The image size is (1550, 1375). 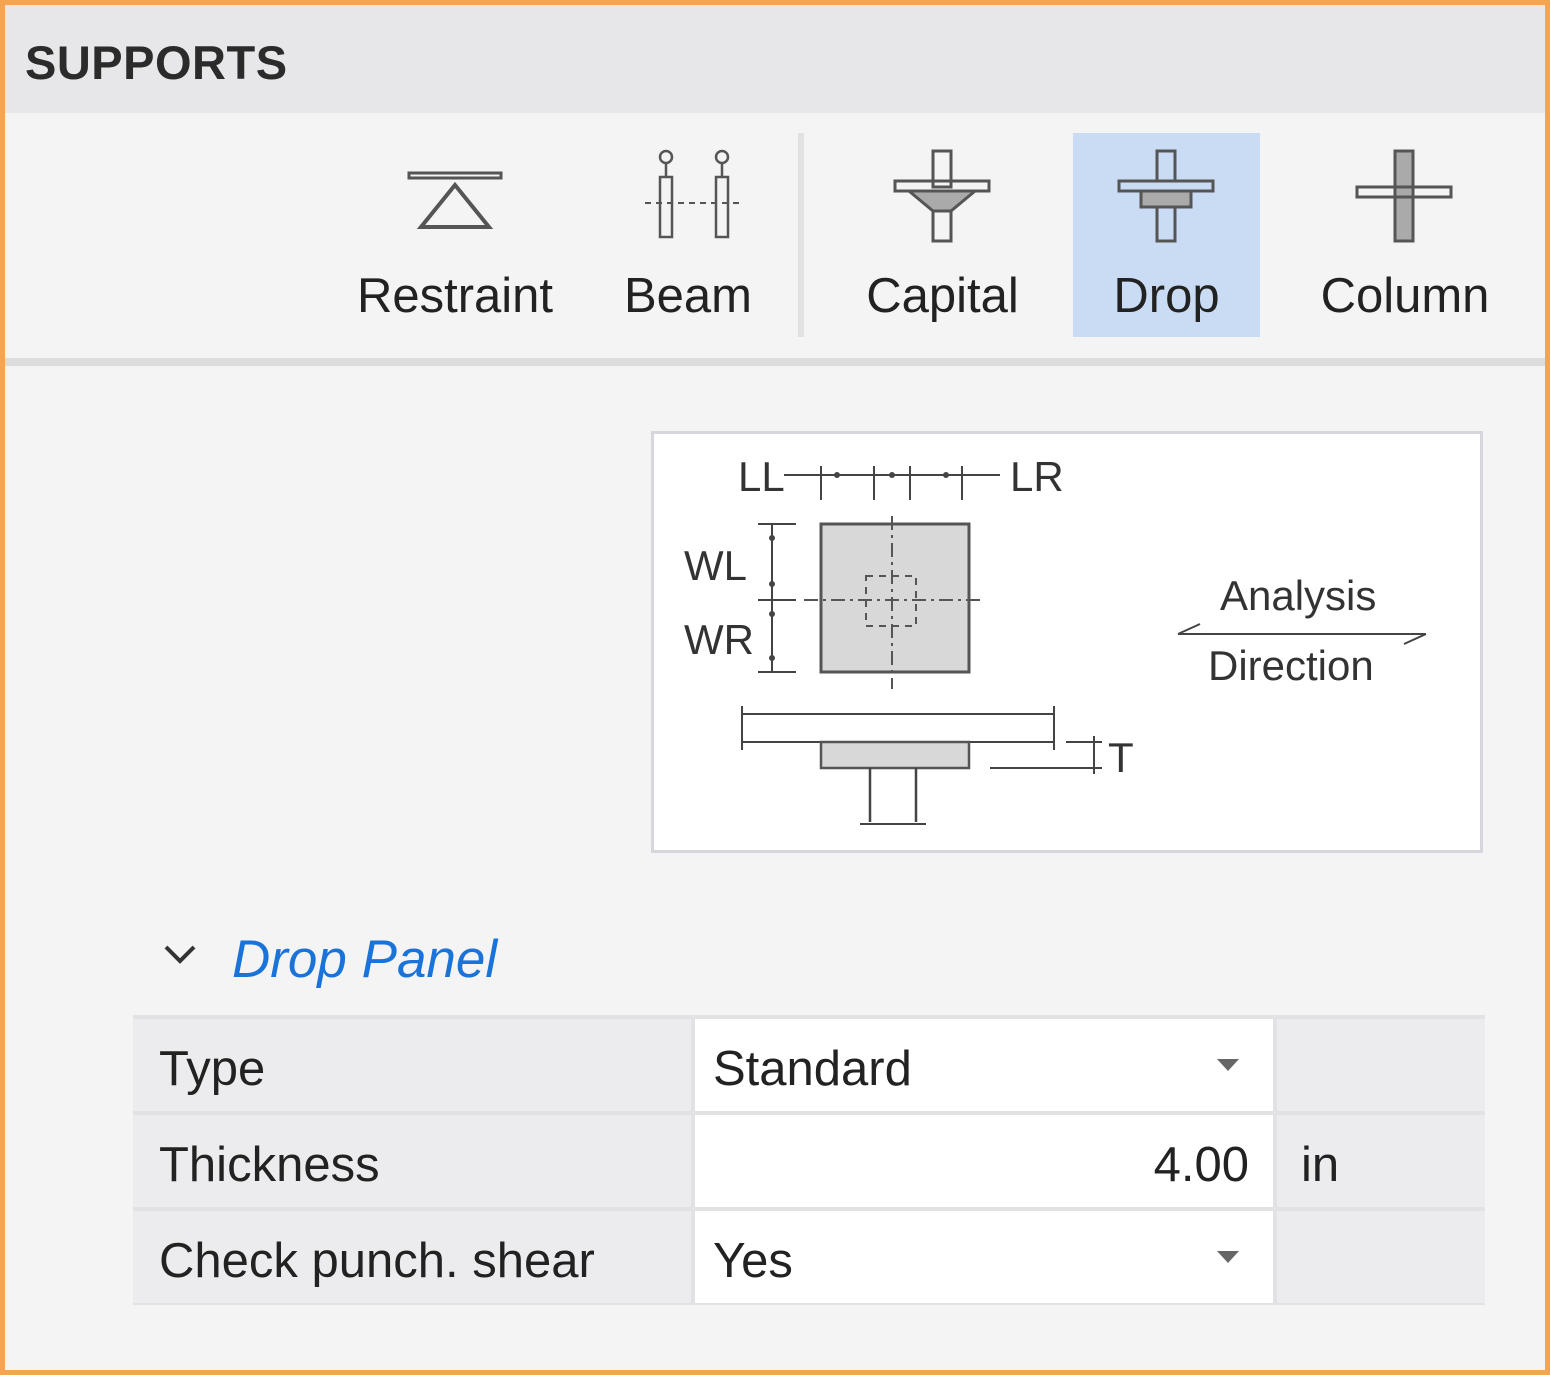 I want to click on direction-label: Direction, so click(x=1291, y=665).